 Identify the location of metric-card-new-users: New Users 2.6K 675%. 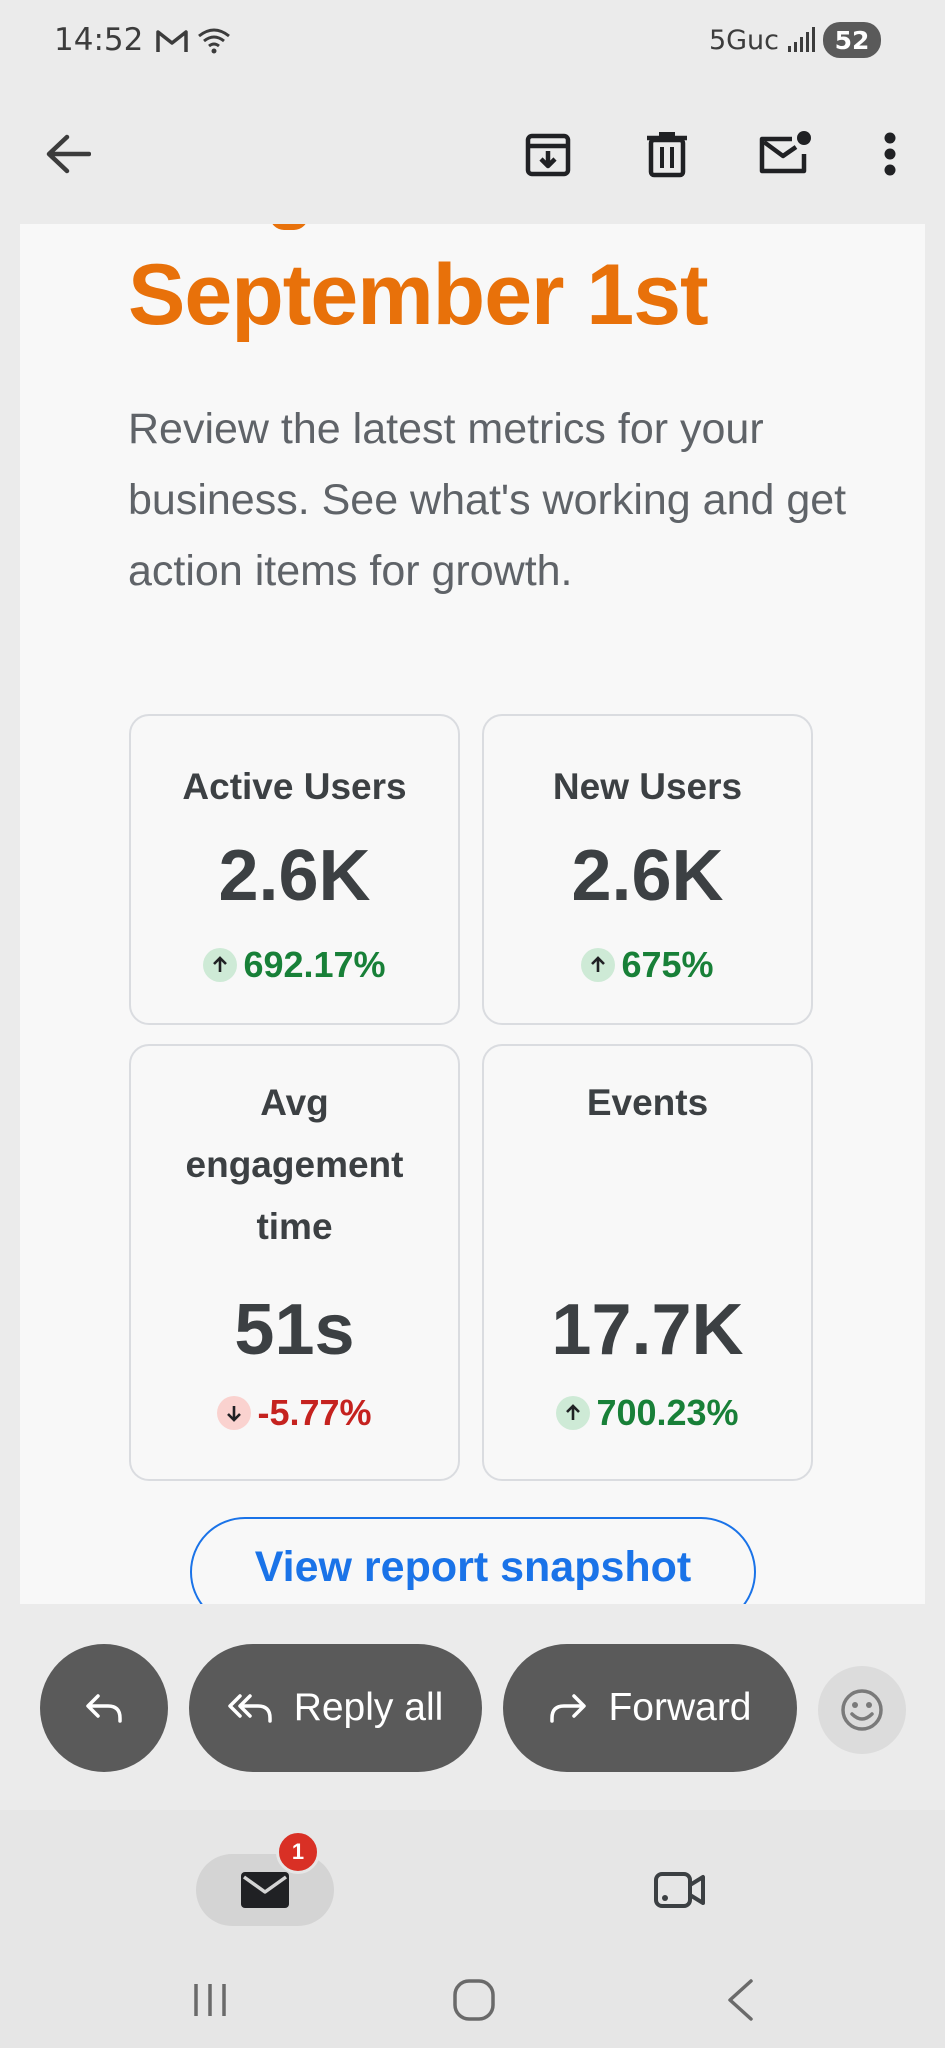
(647, 869).